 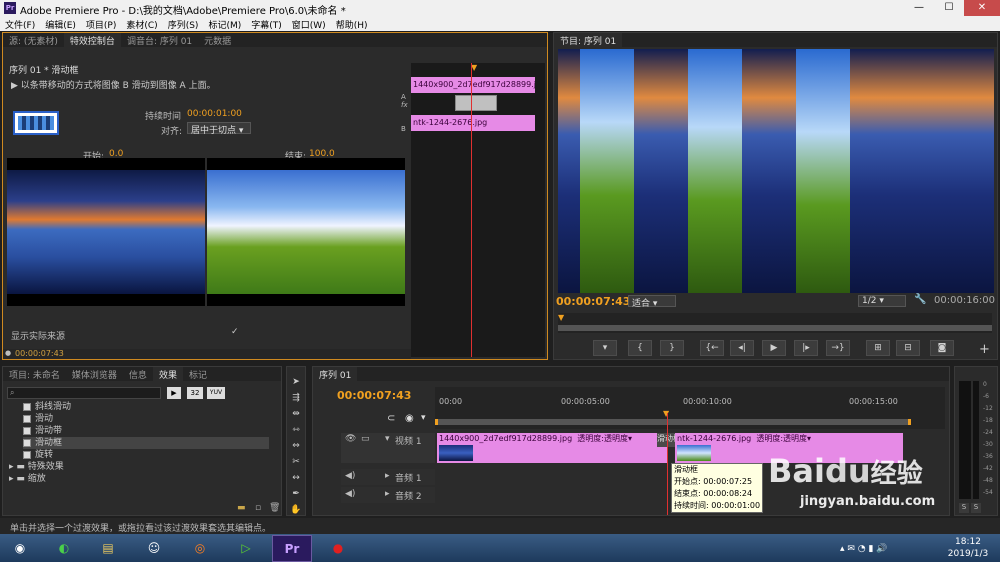 I want to click on play-button: ▶, so click(x=774, y=348).